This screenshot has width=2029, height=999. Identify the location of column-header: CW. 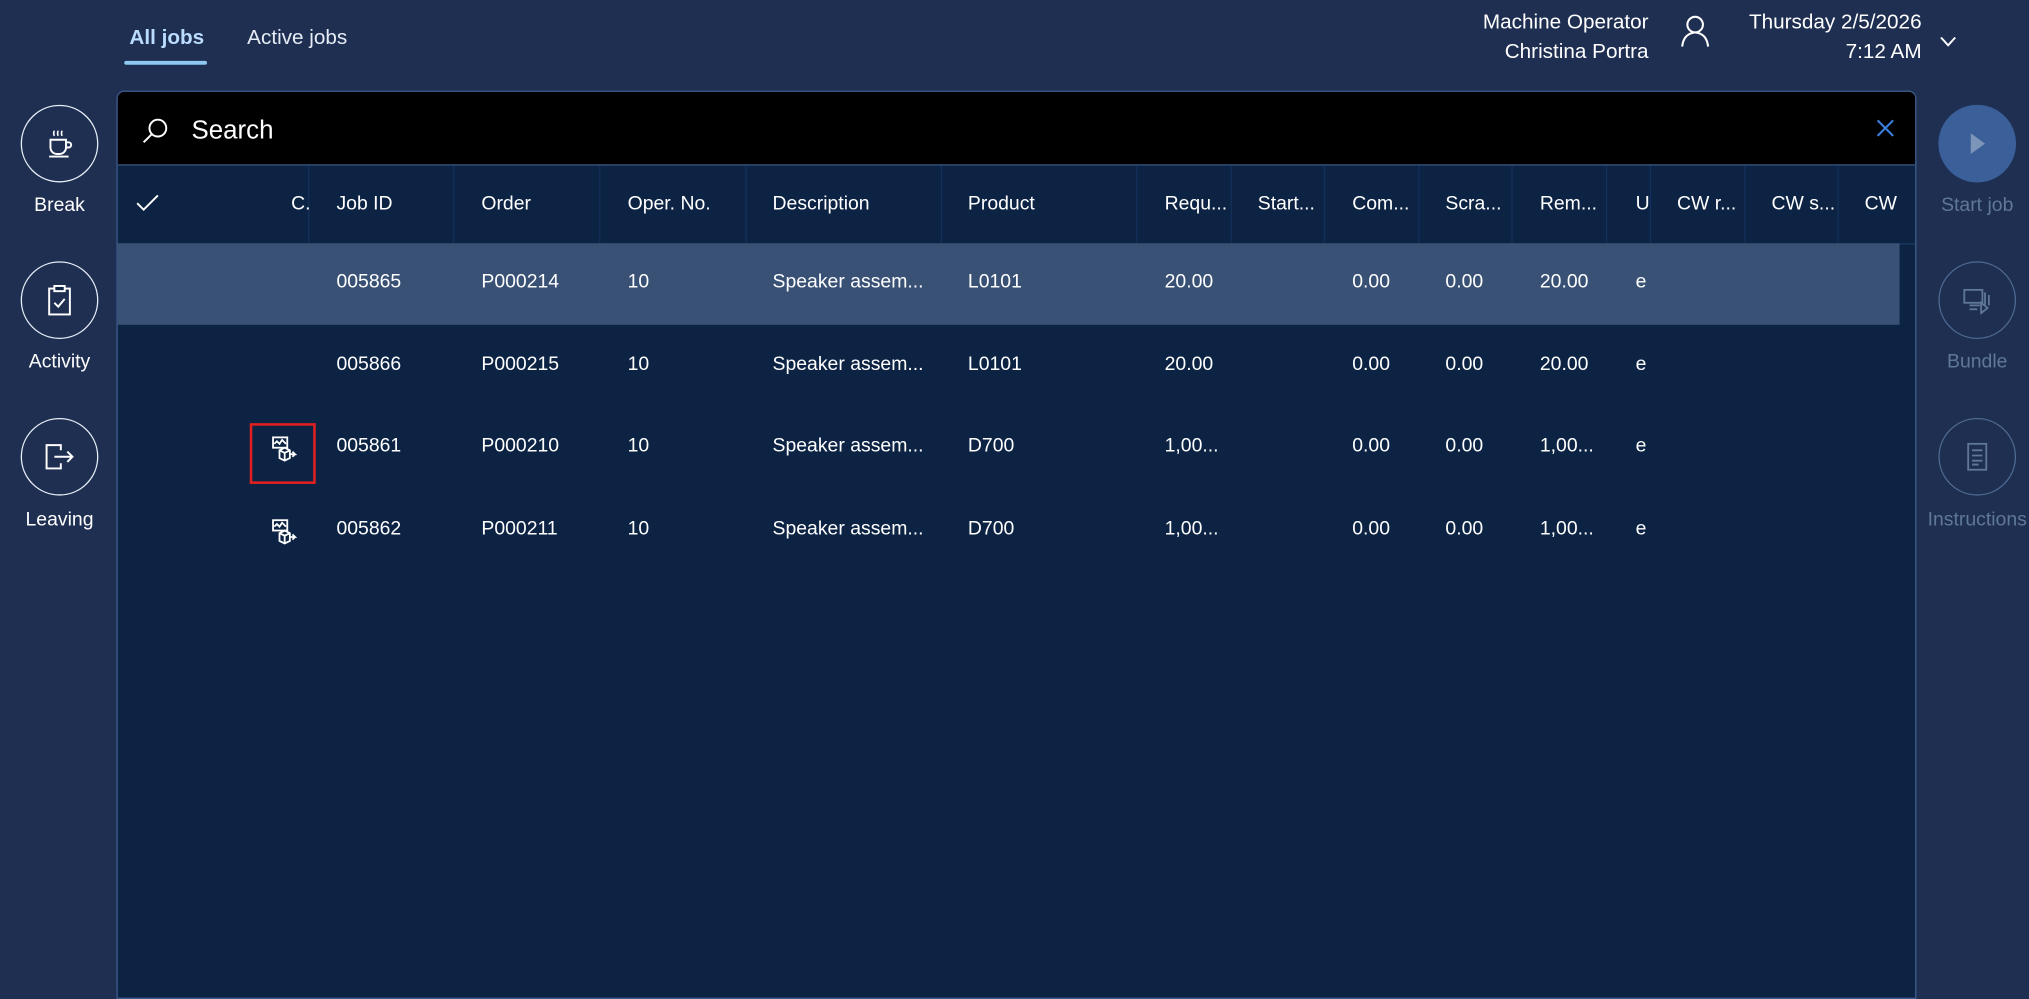
(1881, 204).